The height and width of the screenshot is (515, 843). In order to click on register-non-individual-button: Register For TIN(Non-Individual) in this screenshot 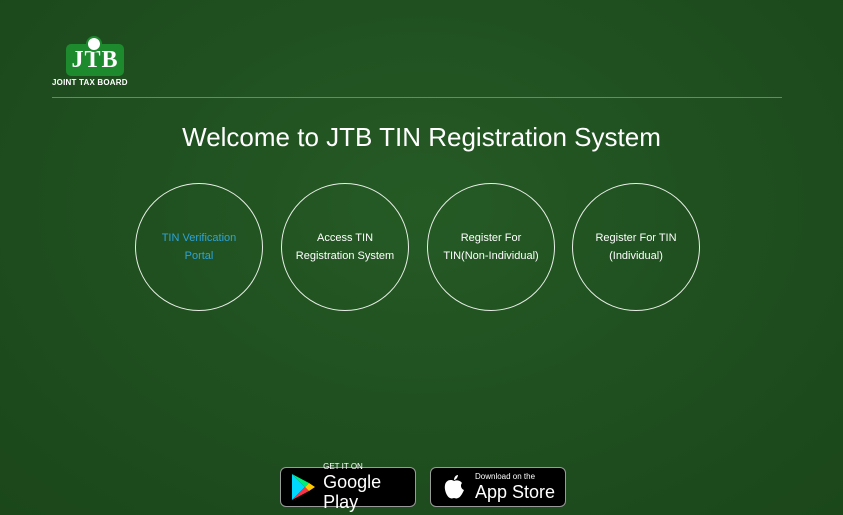, I will do `click(491, 247)`.